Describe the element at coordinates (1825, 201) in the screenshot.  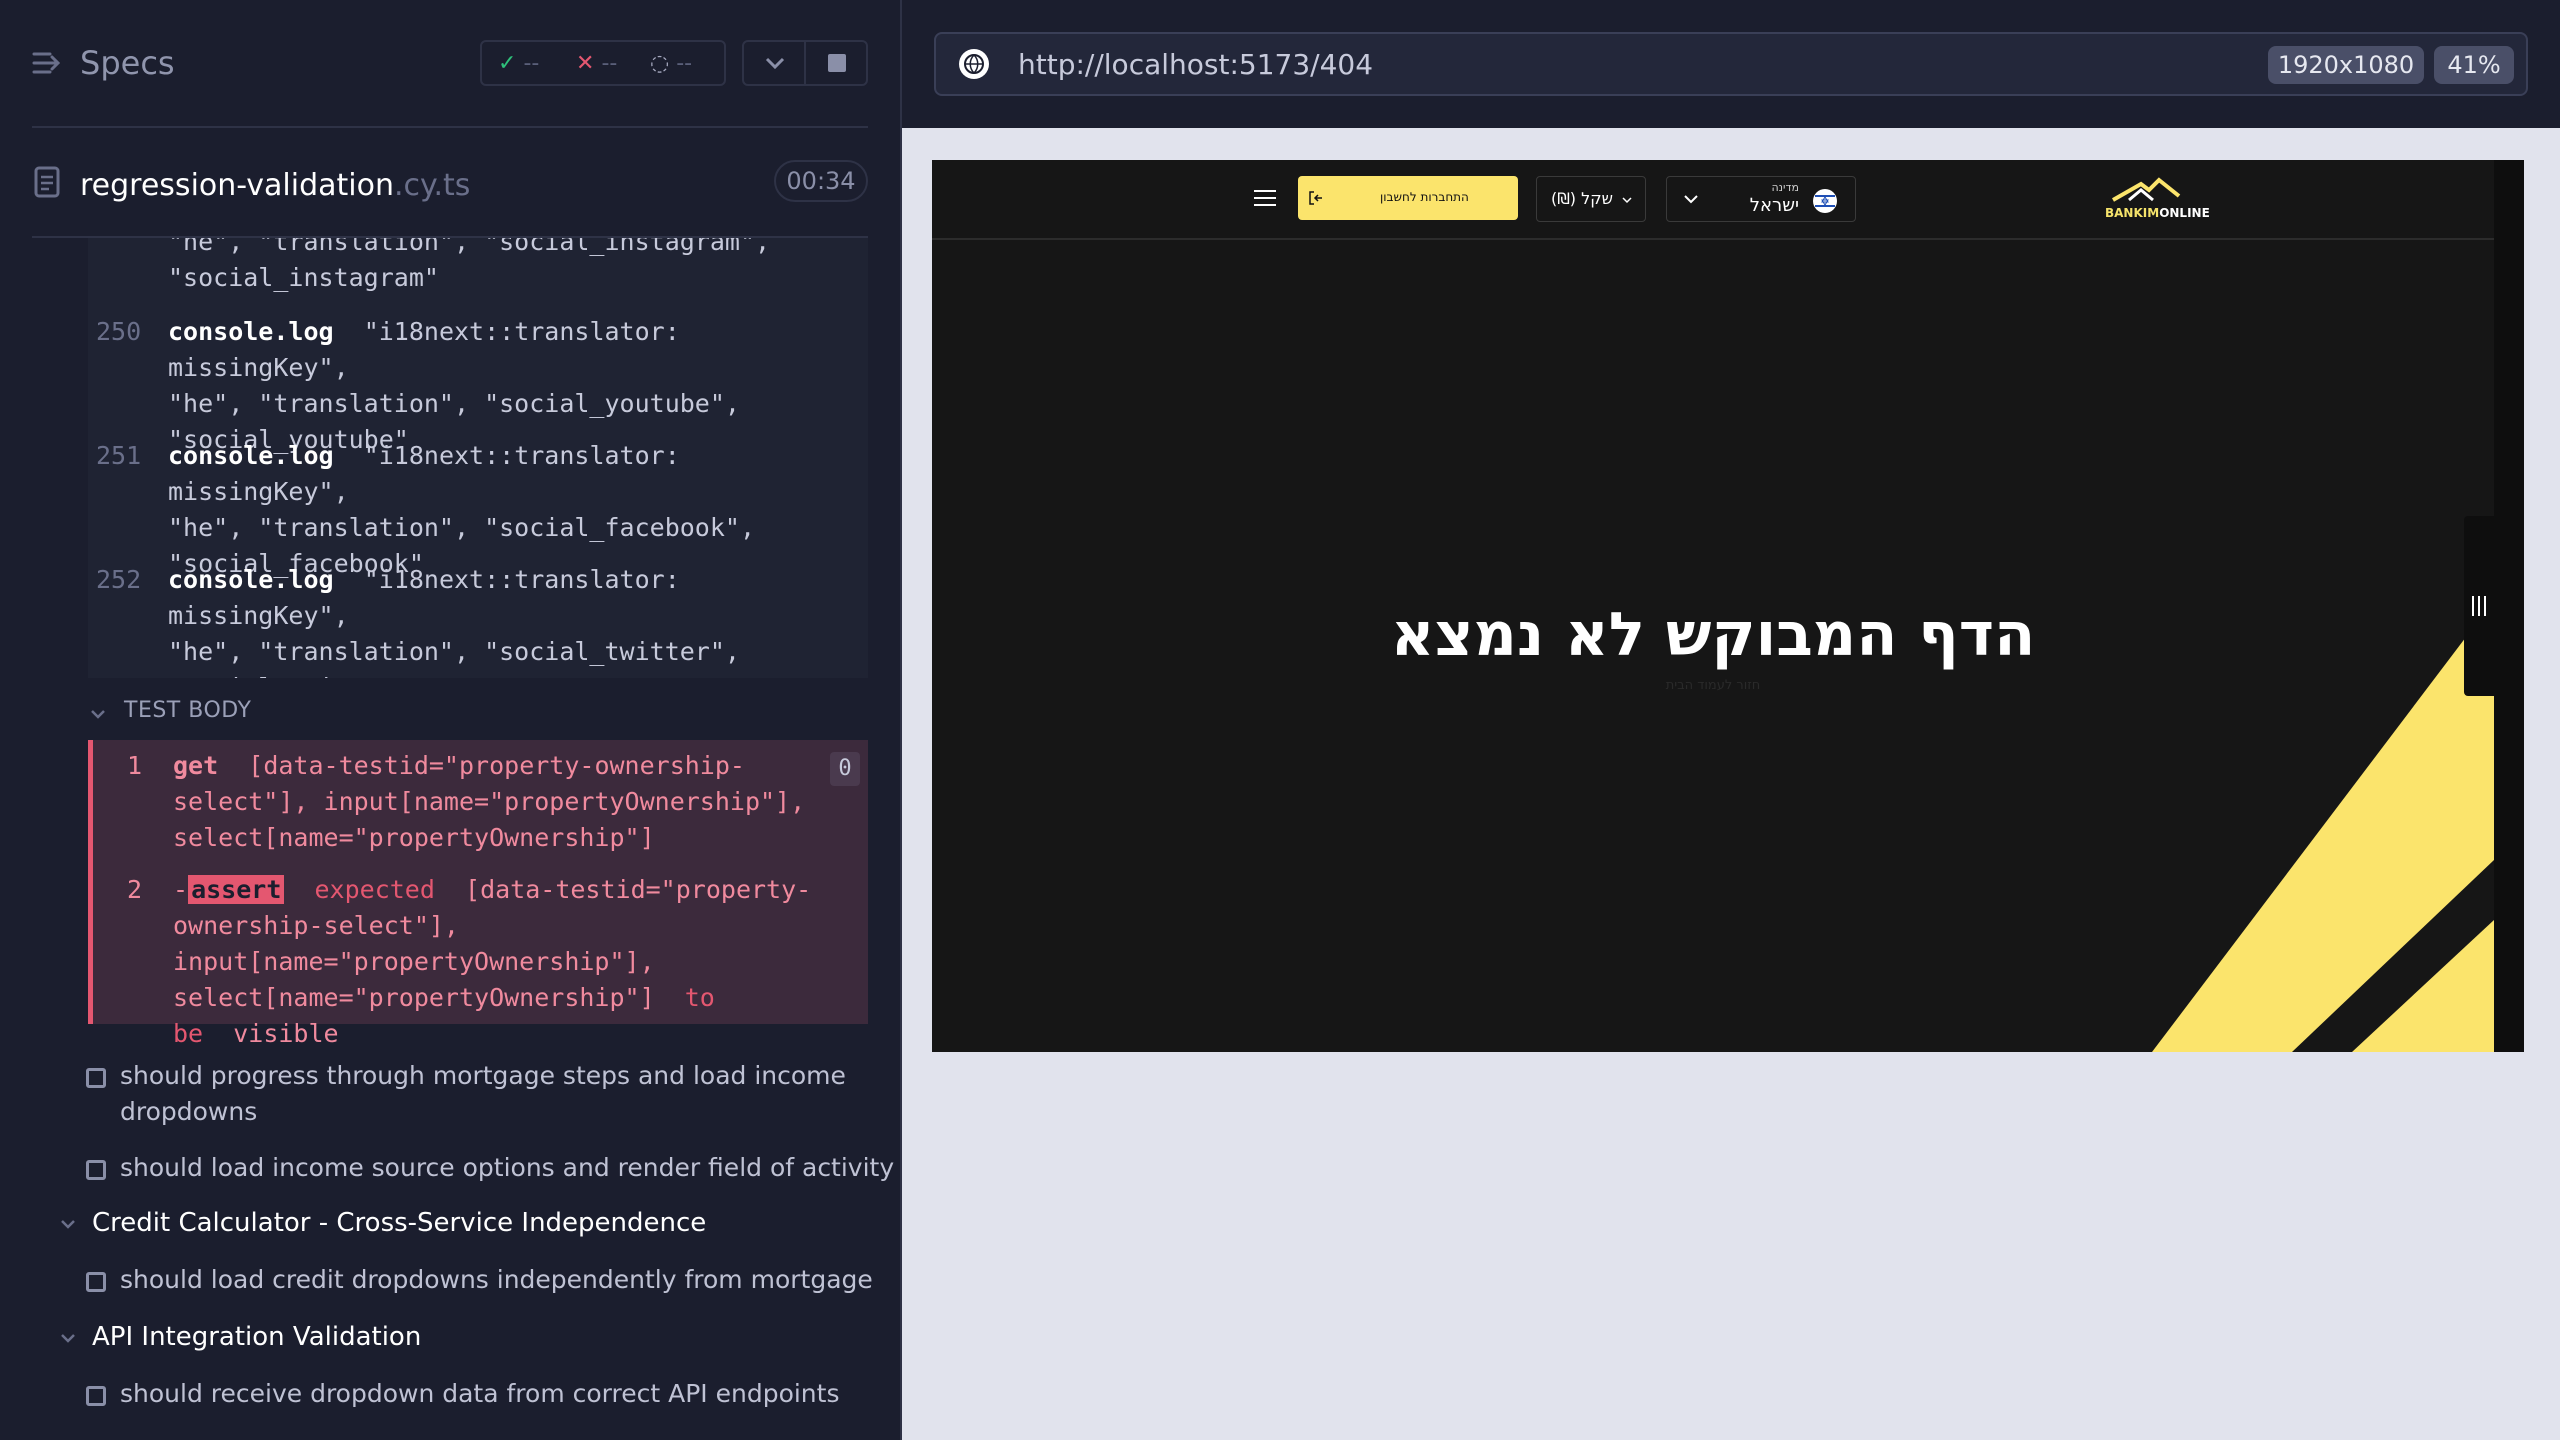
I see `israel-flag-icon` at that location.